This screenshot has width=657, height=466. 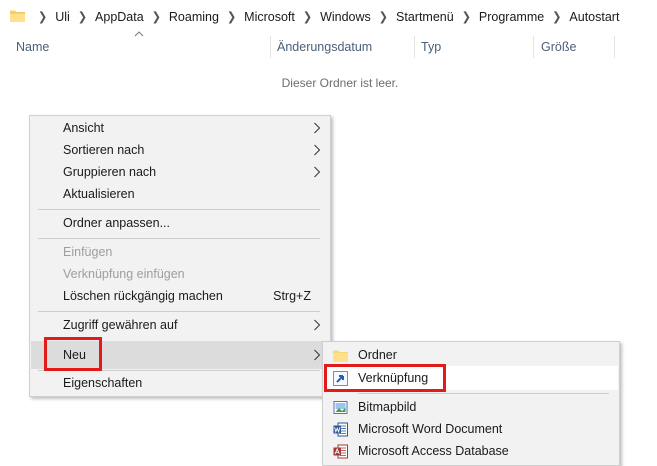 What do you see at coordinates (194, 17) in the screenshot?
I see `breadcrumb-item: Roaming` at bounding box center [194, 17].